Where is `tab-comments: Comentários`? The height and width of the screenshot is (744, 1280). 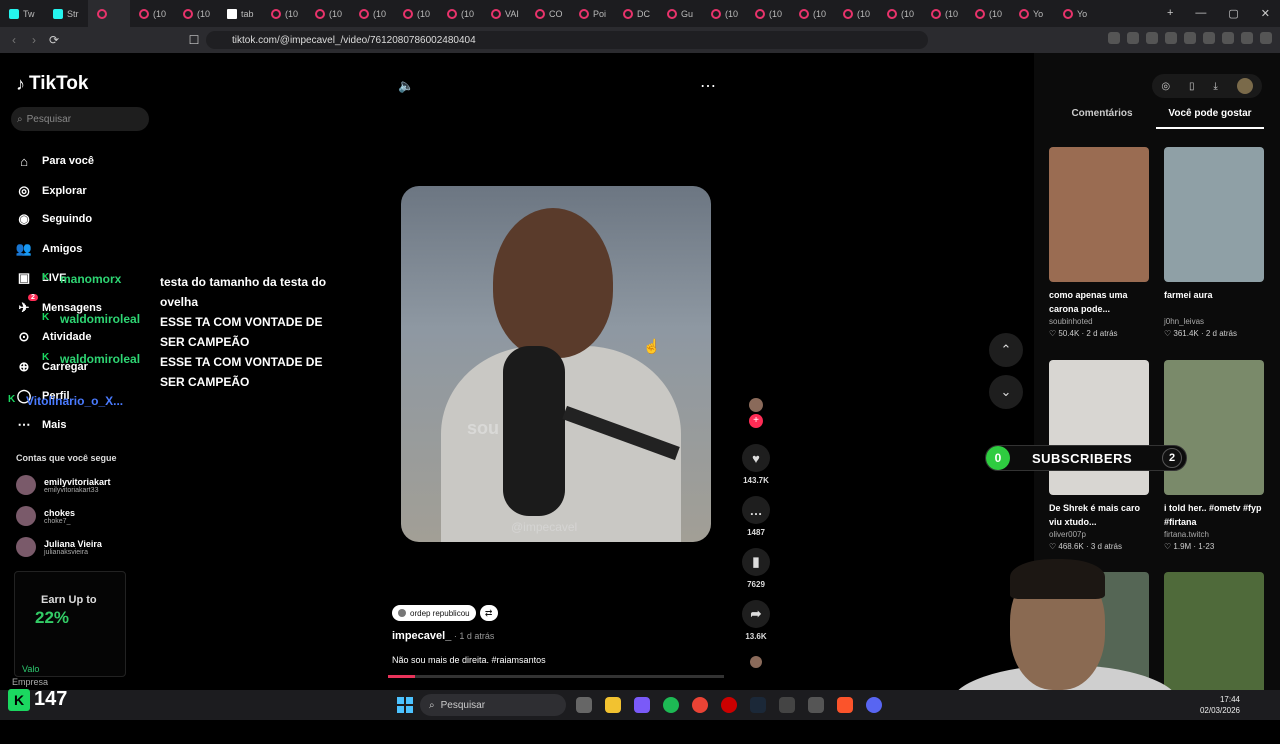 tab-comments: Comentários is located at coordinates (1102, 118).